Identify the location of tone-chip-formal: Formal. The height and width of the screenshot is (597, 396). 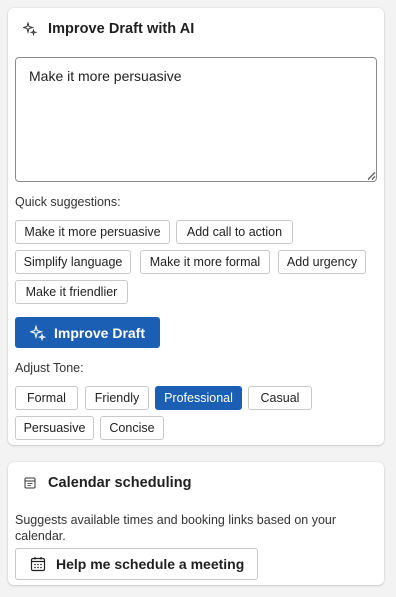
(46, 398).